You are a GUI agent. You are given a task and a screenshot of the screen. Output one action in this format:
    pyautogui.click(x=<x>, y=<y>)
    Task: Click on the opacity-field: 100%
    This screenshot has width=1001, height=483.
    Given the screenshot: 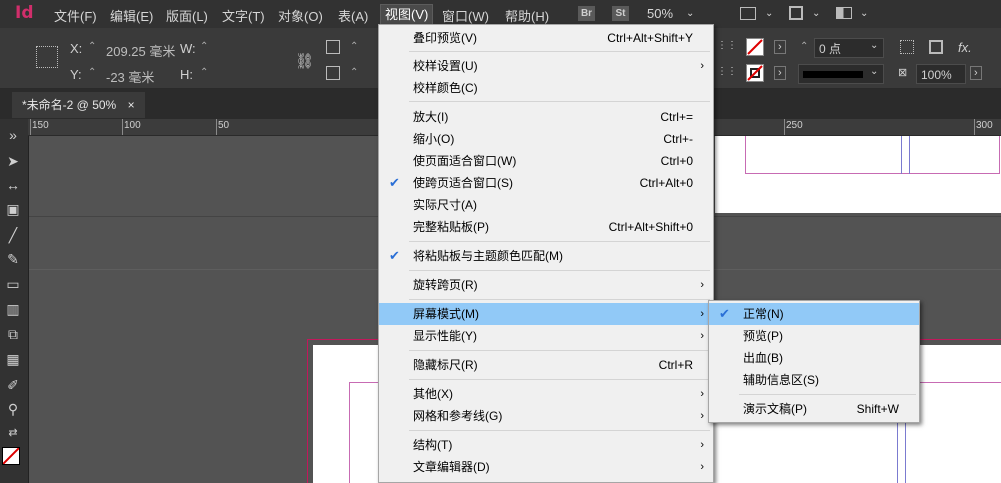 What is the action you would take?
    pyautogui.click(x=941, y=74)
    